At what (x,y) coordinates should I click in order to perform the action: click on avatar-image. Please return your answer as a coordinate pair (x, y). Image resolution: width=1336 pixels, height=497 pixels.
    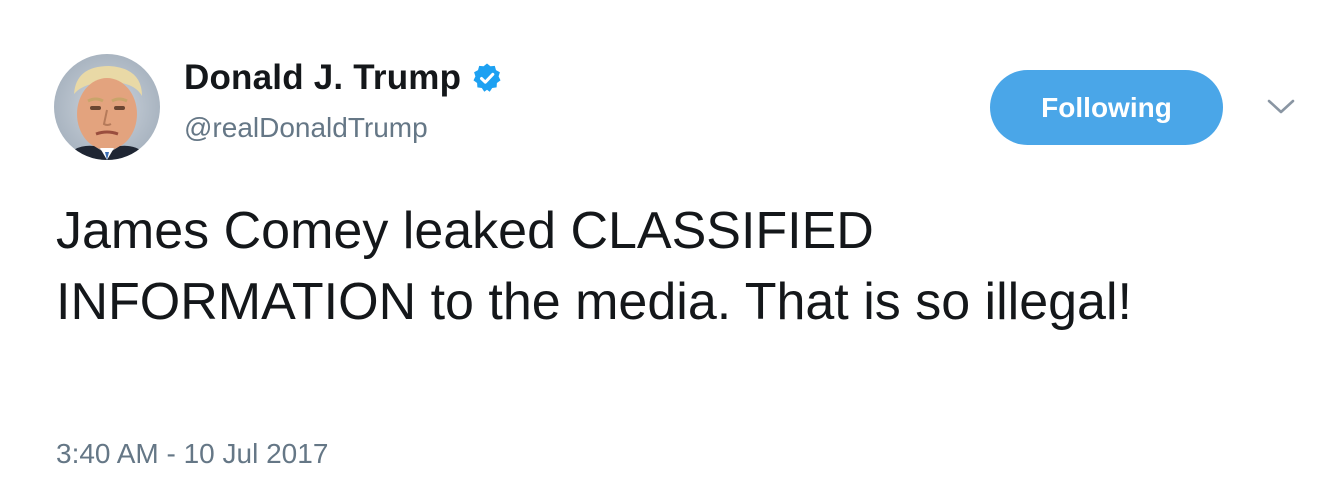
    Looking at the image, I should click on (107, 107).